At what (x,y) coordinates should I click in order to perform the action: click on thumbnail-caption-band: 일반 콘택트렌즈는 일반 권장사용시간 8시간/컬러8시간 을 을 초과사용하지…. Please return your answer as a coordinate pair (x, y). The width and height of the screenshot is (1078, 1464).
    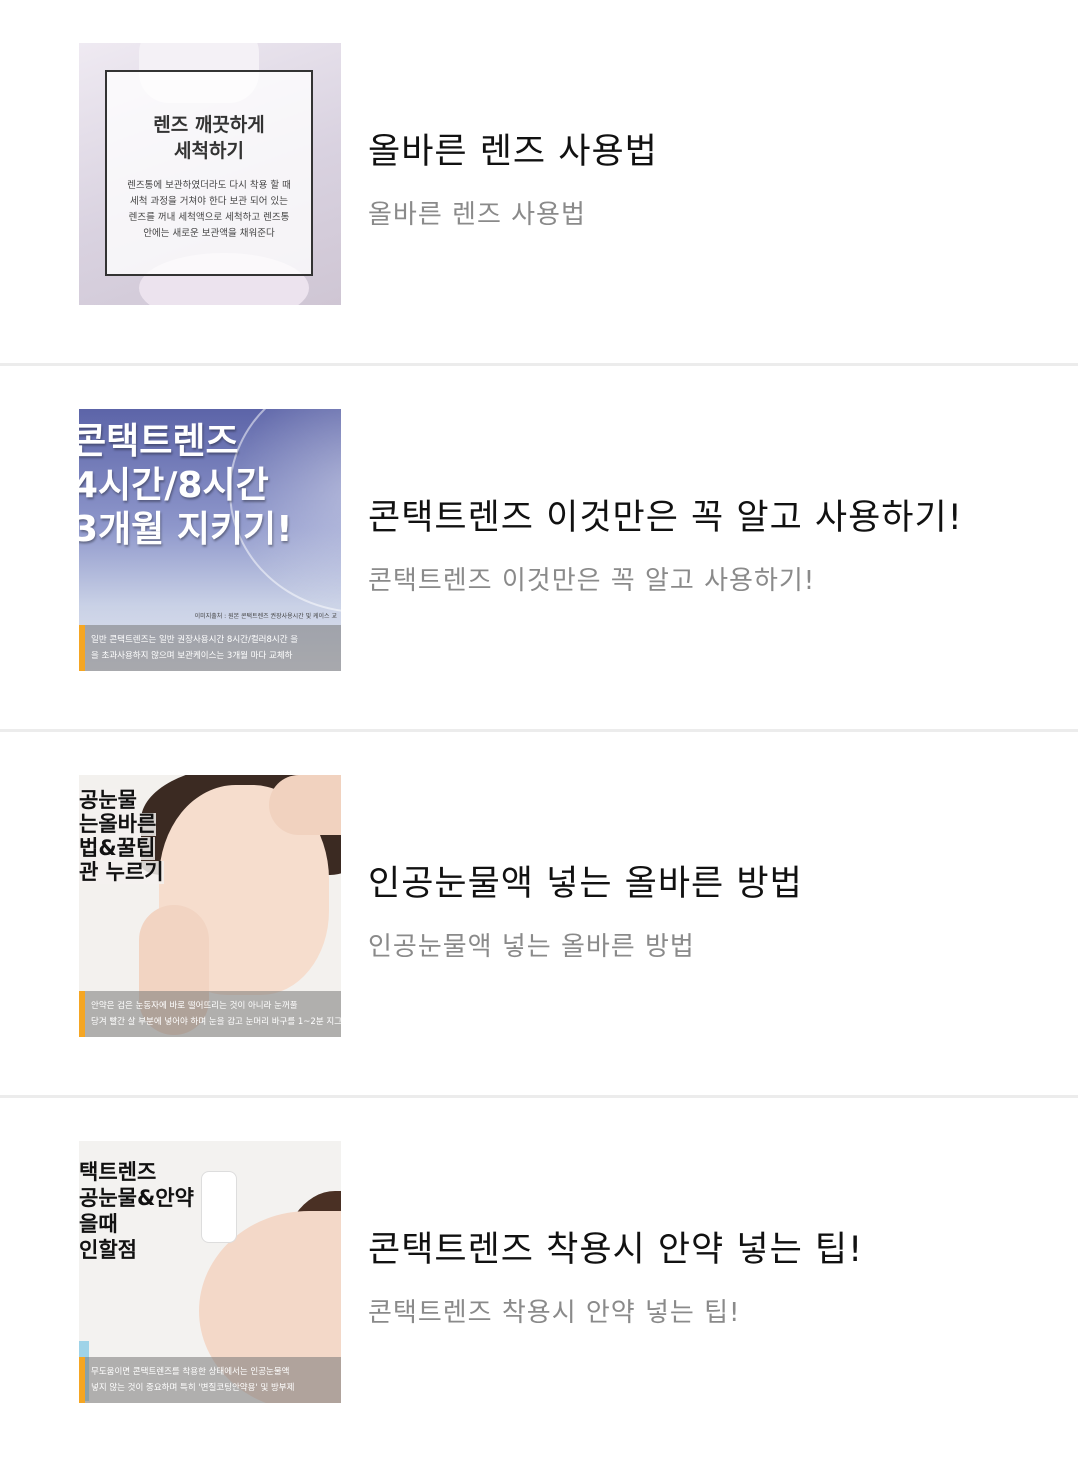
    Looking at the image, I should click on (210, 648).